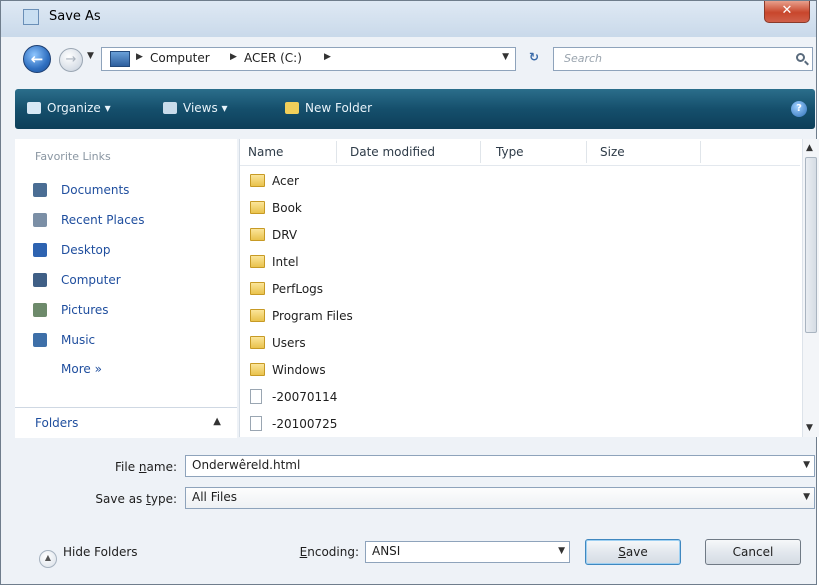  What do you see at coordinates (133, 191) in the screenshot?
I see `sidebar-item-documents: Documents` at bounding box center [133, 191].